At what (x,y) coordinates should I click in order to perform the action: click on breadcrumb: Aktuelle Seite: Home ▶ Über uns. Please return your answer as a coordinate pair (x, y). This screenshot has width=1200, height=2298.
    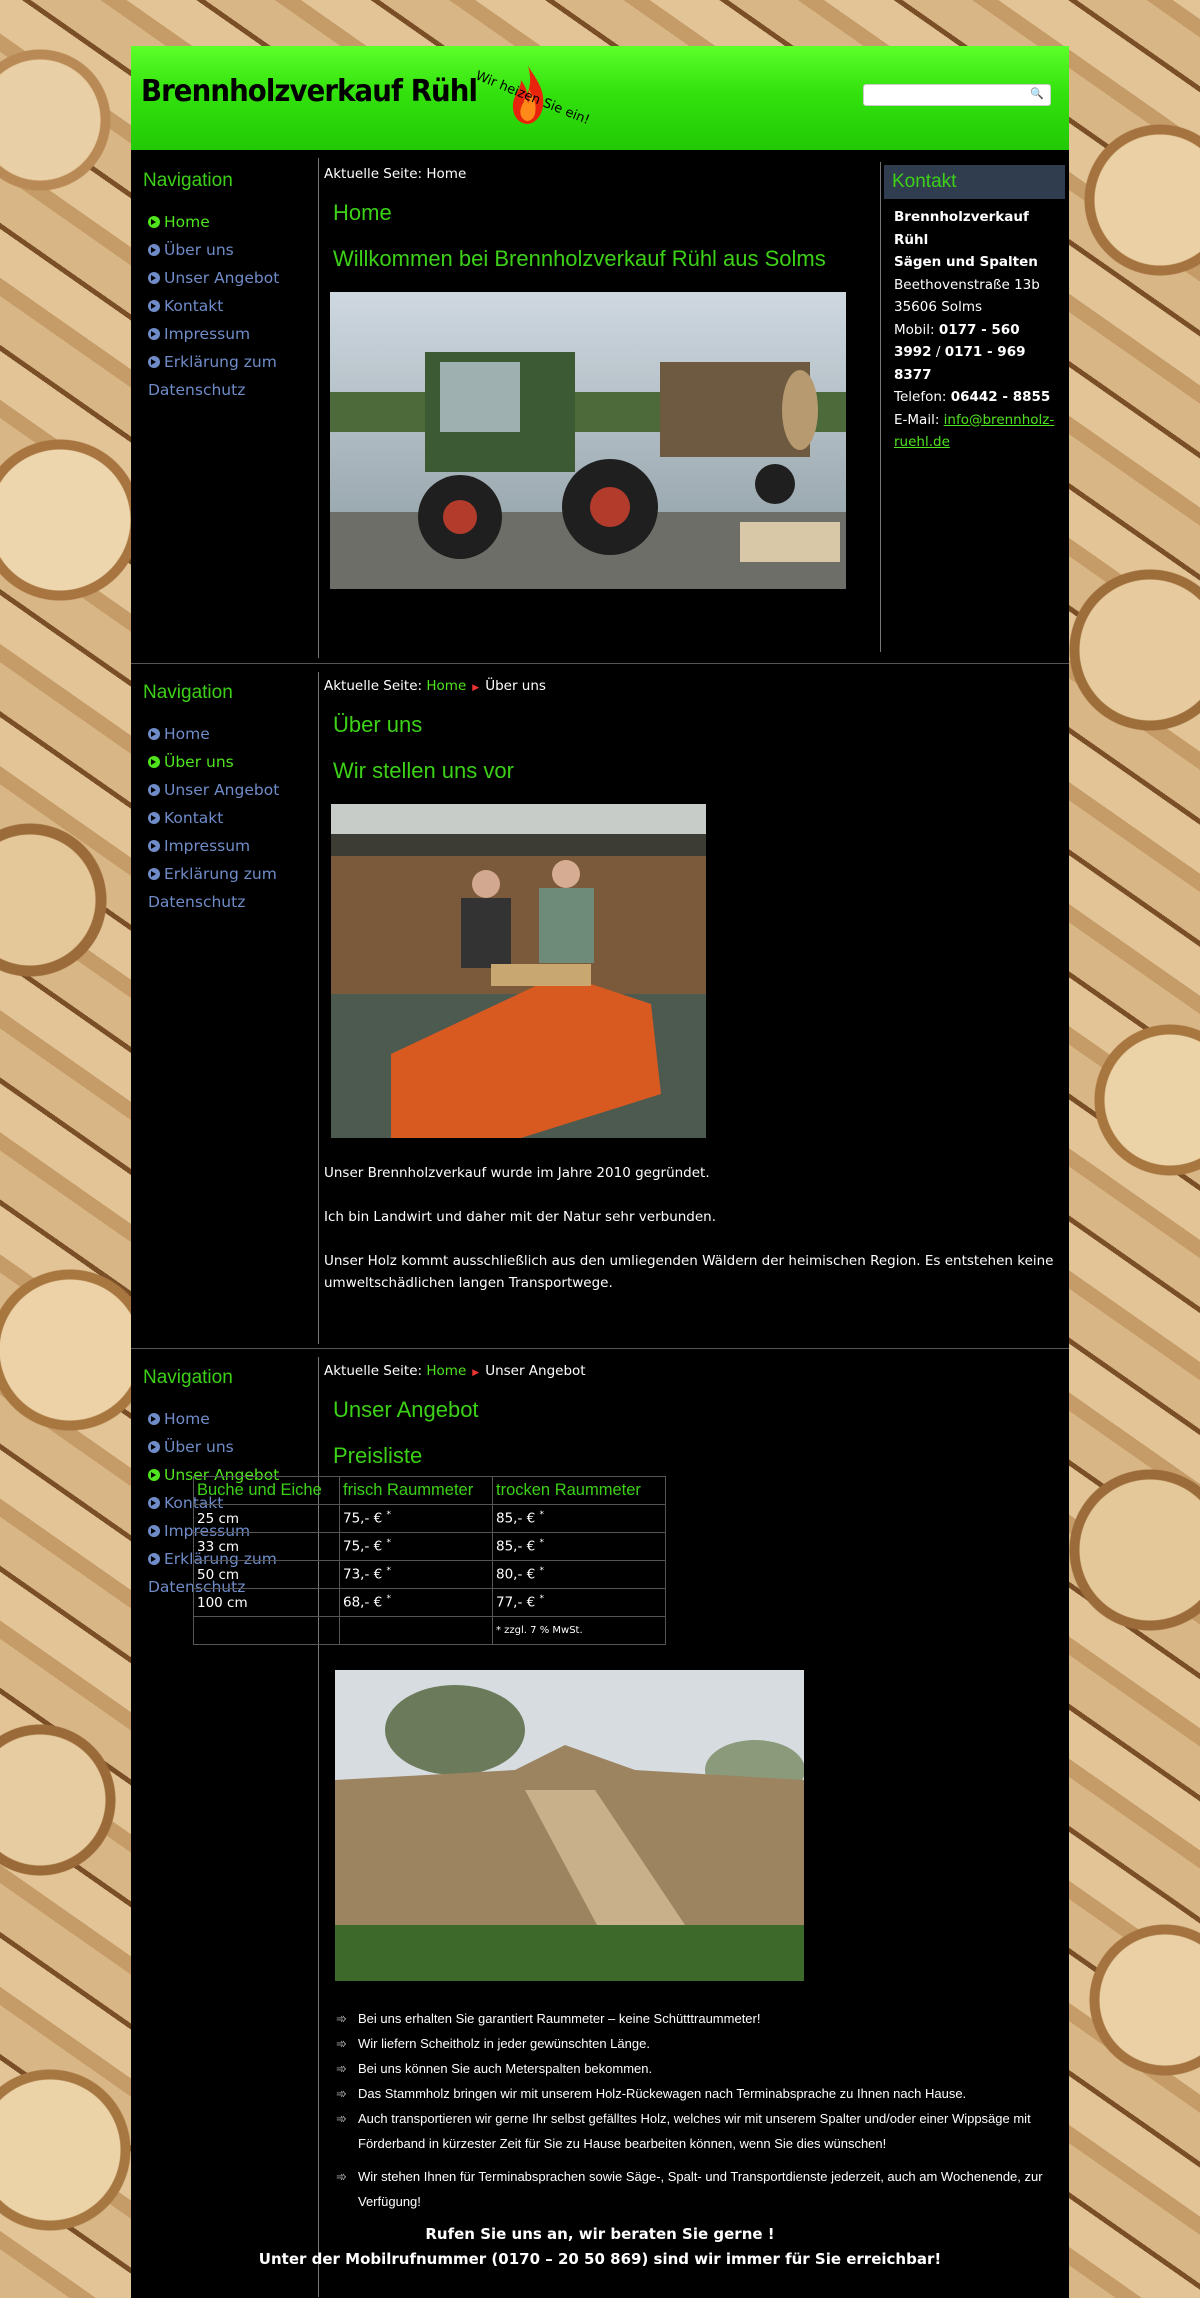
    Looking at the image, I should click on (435, 686).